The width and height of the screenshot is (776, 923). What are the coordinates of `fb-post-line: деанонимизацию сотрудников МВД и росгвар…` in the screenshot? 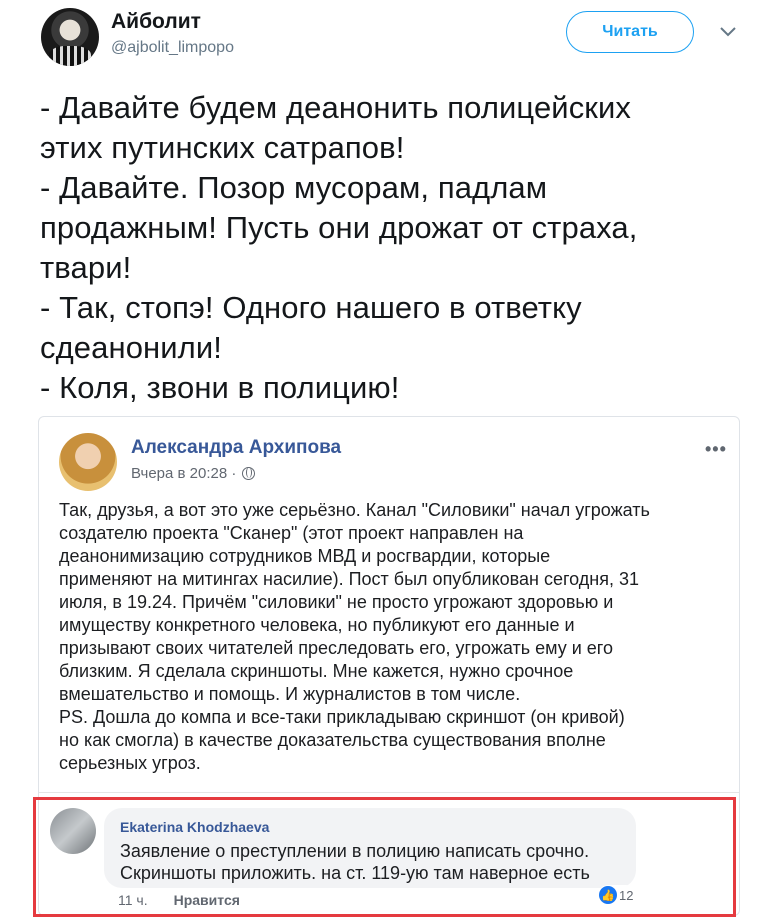 It's located at (305, 556).